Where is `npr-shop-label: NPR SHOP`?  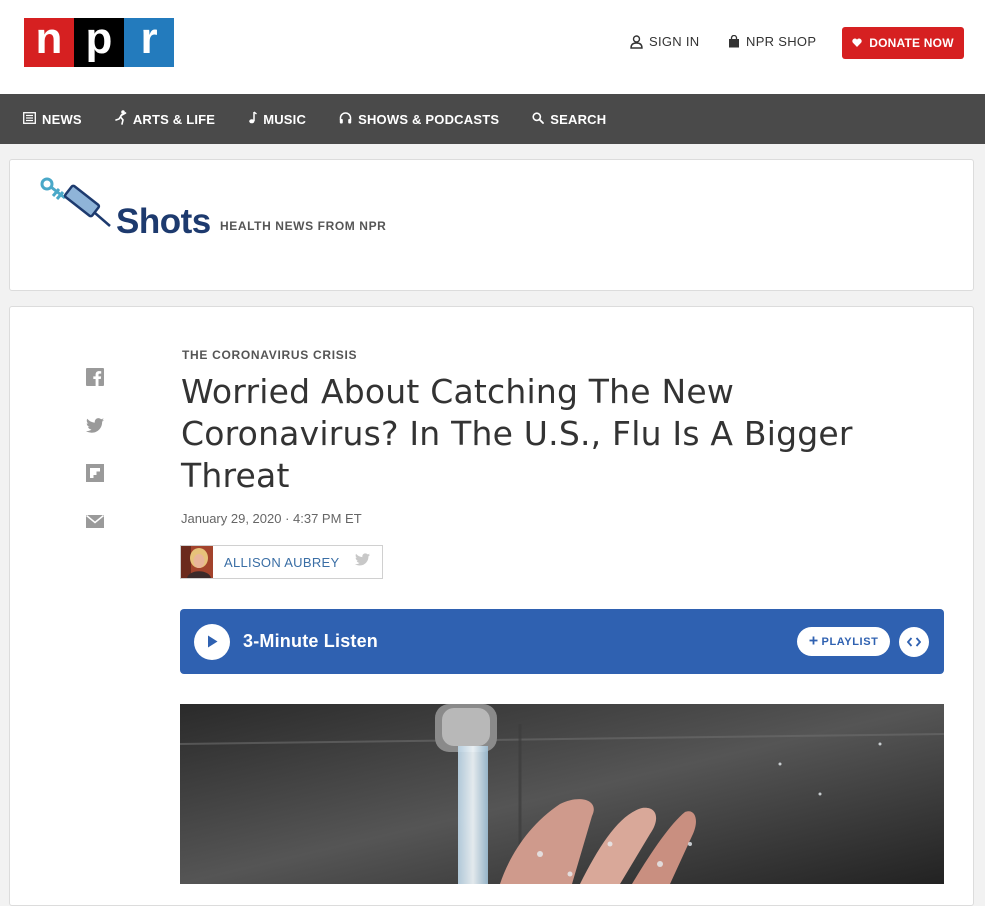 npr-shop-label: NPR SHOP is located at coordinates (781, 41).